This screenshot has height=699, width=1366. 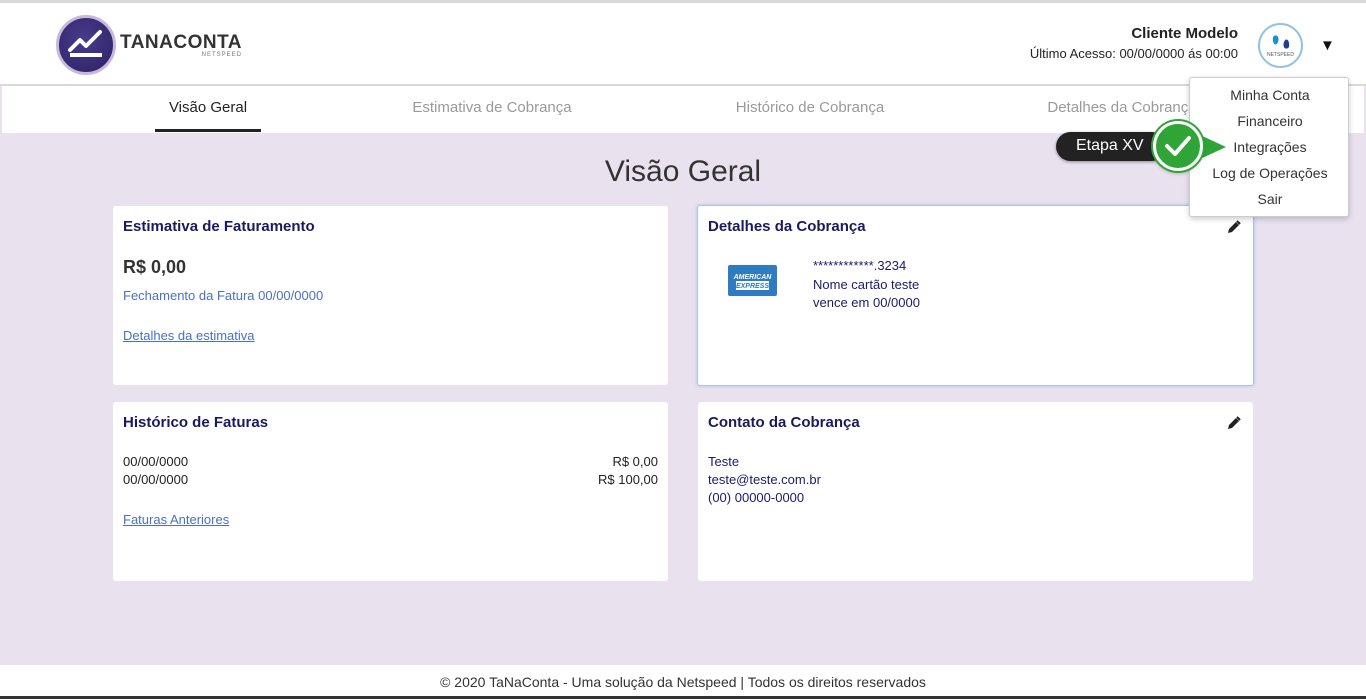 I want to click on invoice-value: R$ 100,00, so click(x=628, y=479).